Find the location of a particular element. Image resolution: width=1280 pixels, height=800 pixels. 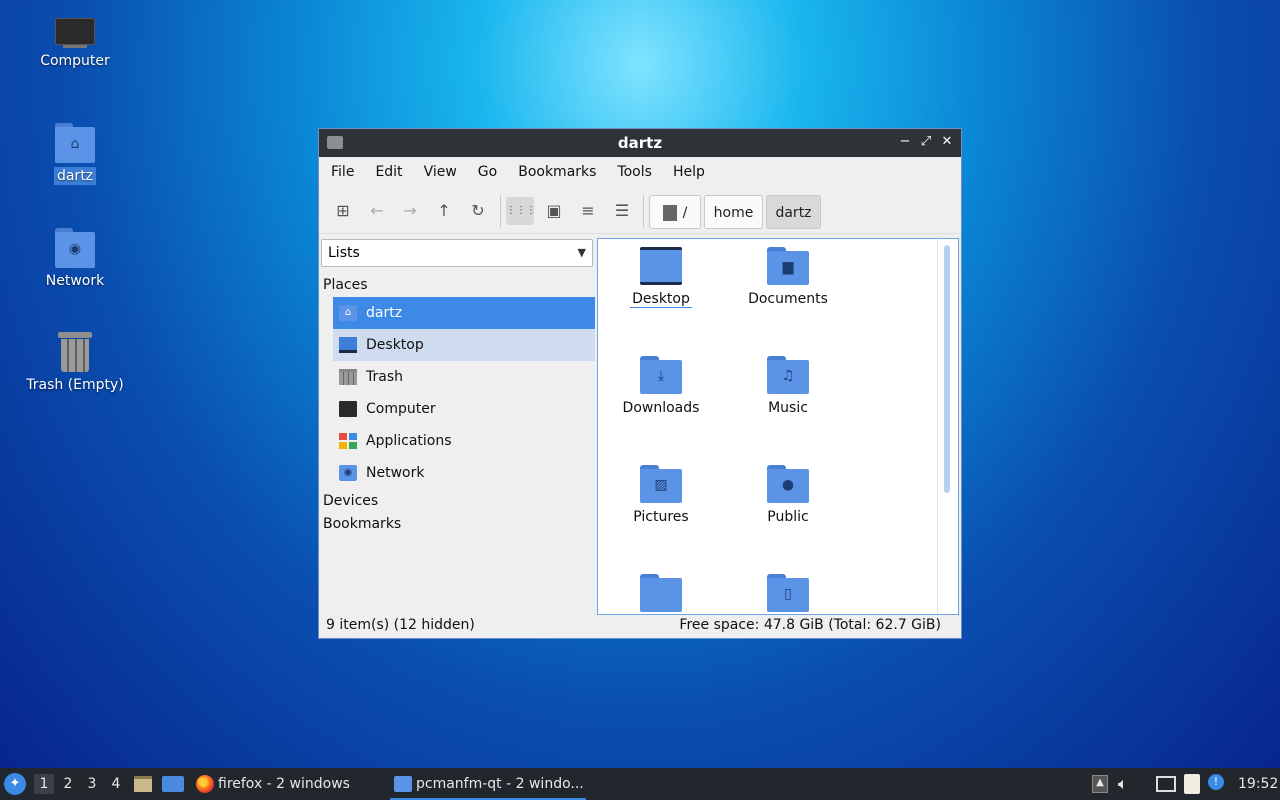

task-firefox: firefox - 2 windows is located at coordinates (282, 784).